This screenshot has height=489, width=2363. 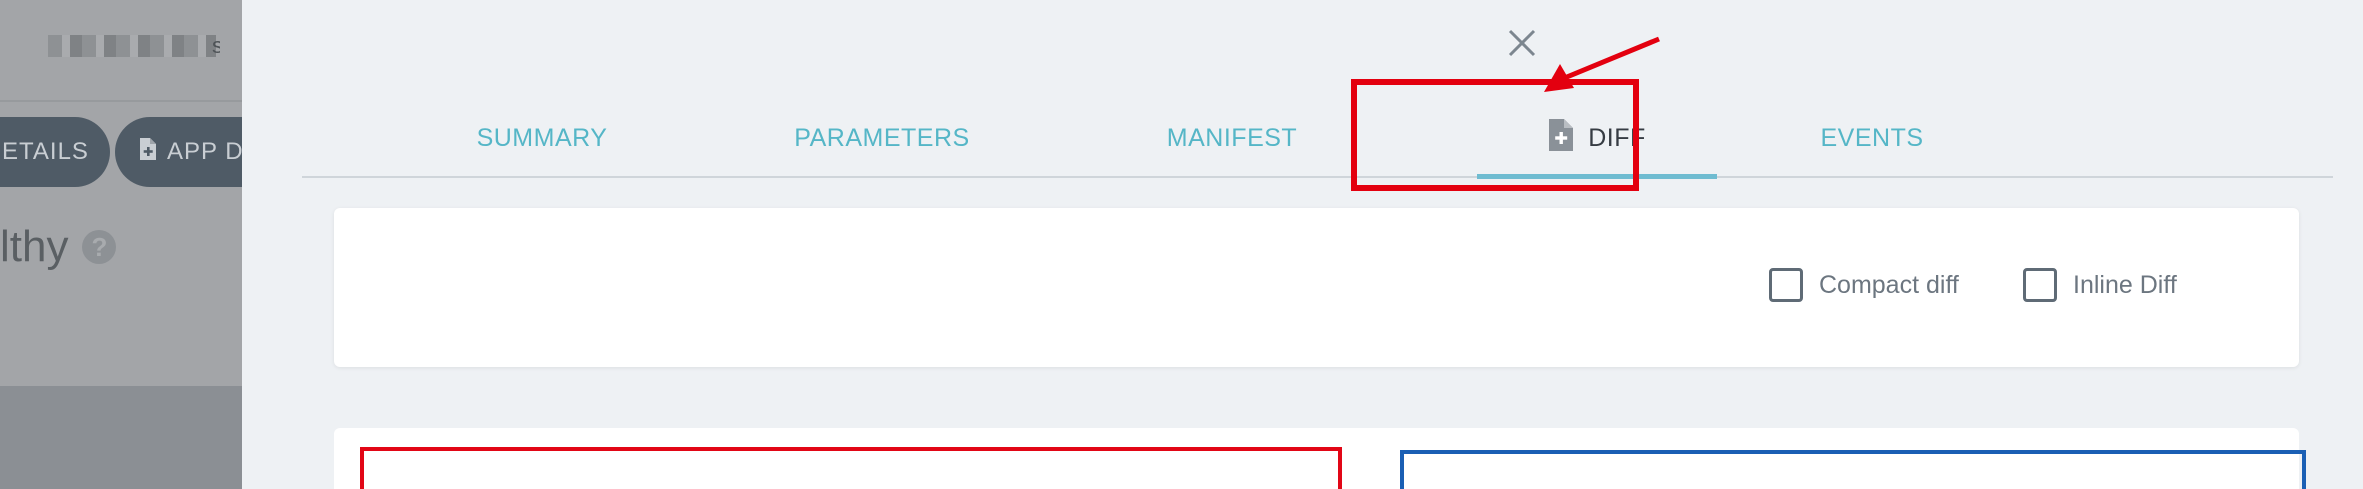 I want to click on background-app-lower, so click(x=121, y=437).